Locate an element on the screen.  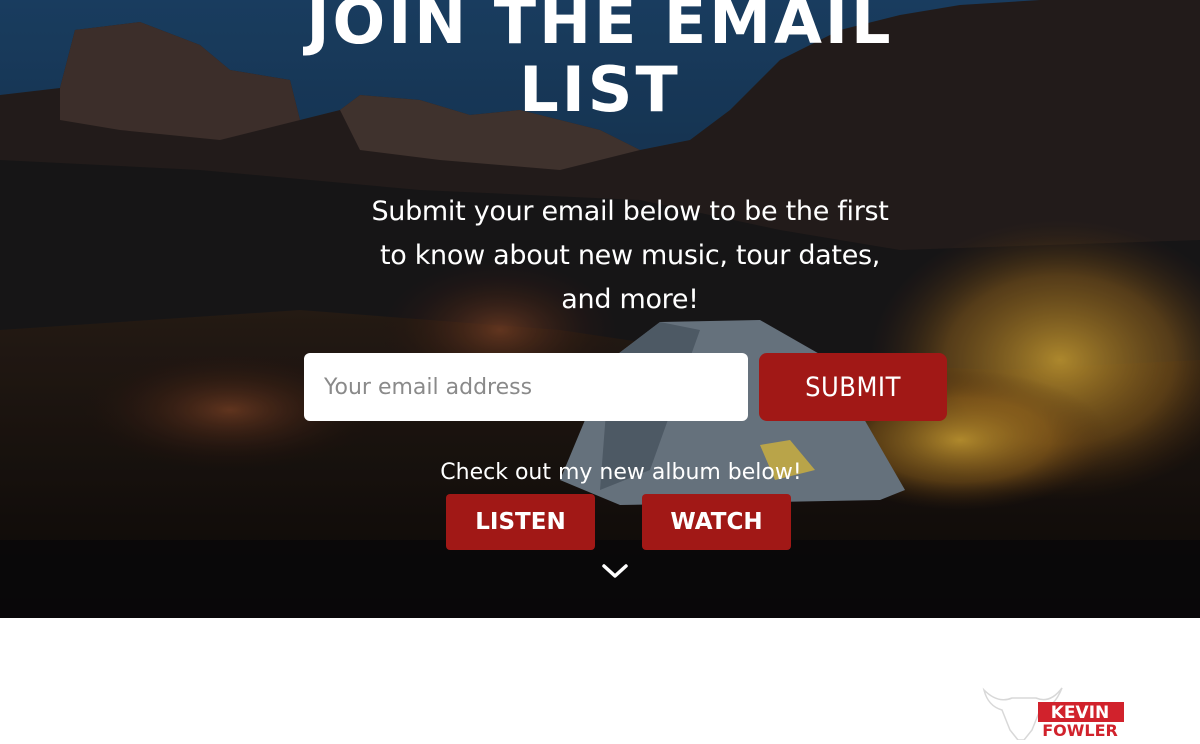
logo-text-line-1: KEVIN is located at coordinates (1080, 713).